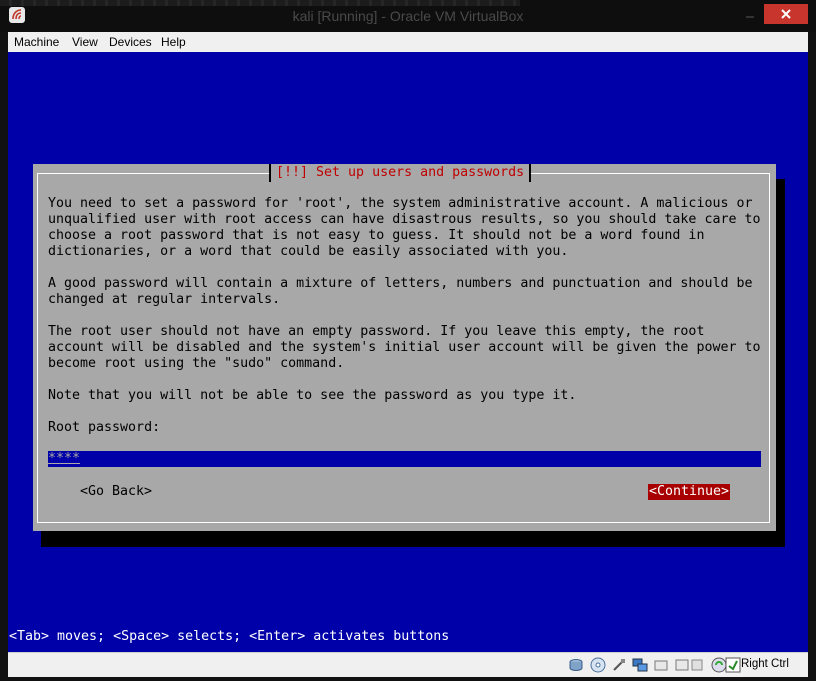 The width and height of the screenshot is (816, 681). Describe the element at coordinates (698, 665) in the screenshot. I see `video-capture-icon` at that location.